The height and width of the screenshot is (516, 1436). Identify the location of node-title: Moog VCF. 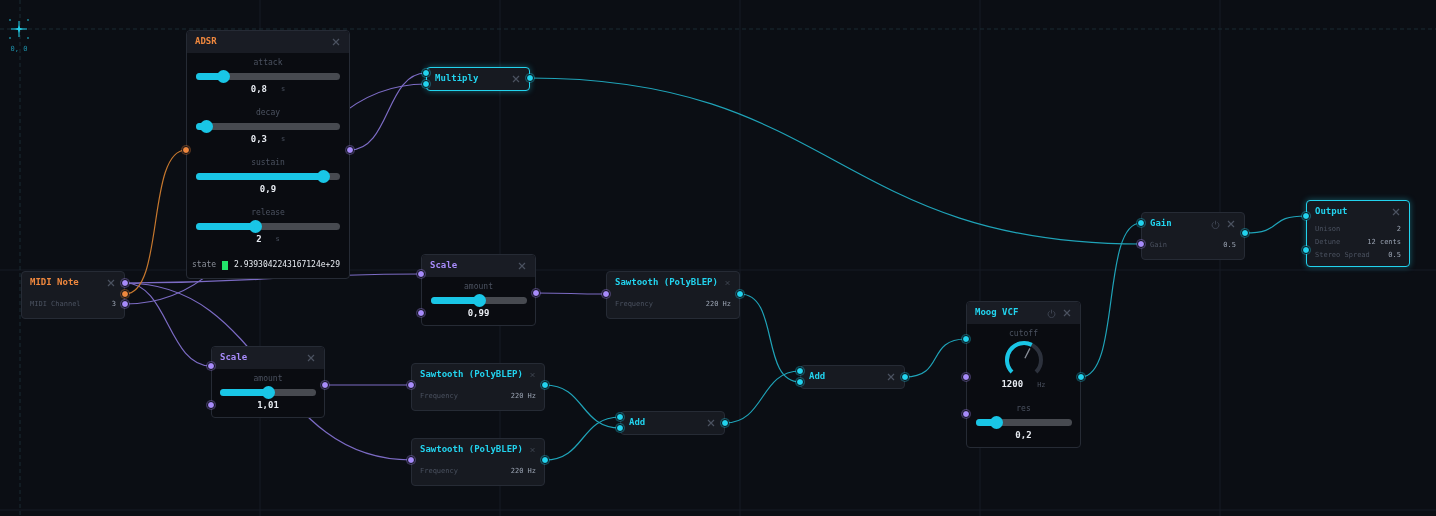
(997, 313).